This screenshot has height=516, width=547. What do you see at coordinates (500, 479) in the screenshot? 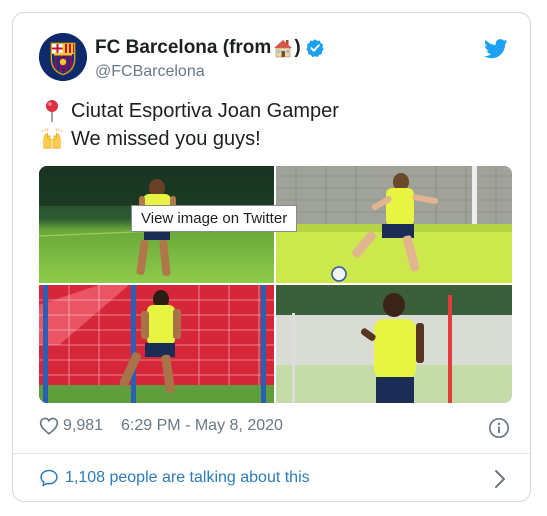
I see `chevron-right-icon` at bounding box center [500, 479].